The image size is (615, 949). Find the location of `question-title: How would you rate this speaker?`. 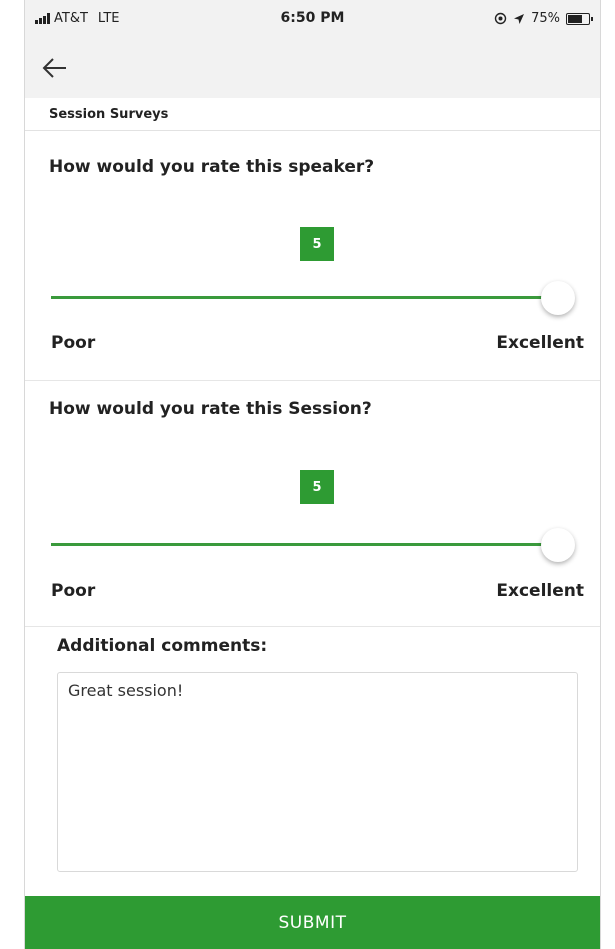

question-title: How would you rate this speaker? is located at coordinates (212, 167).